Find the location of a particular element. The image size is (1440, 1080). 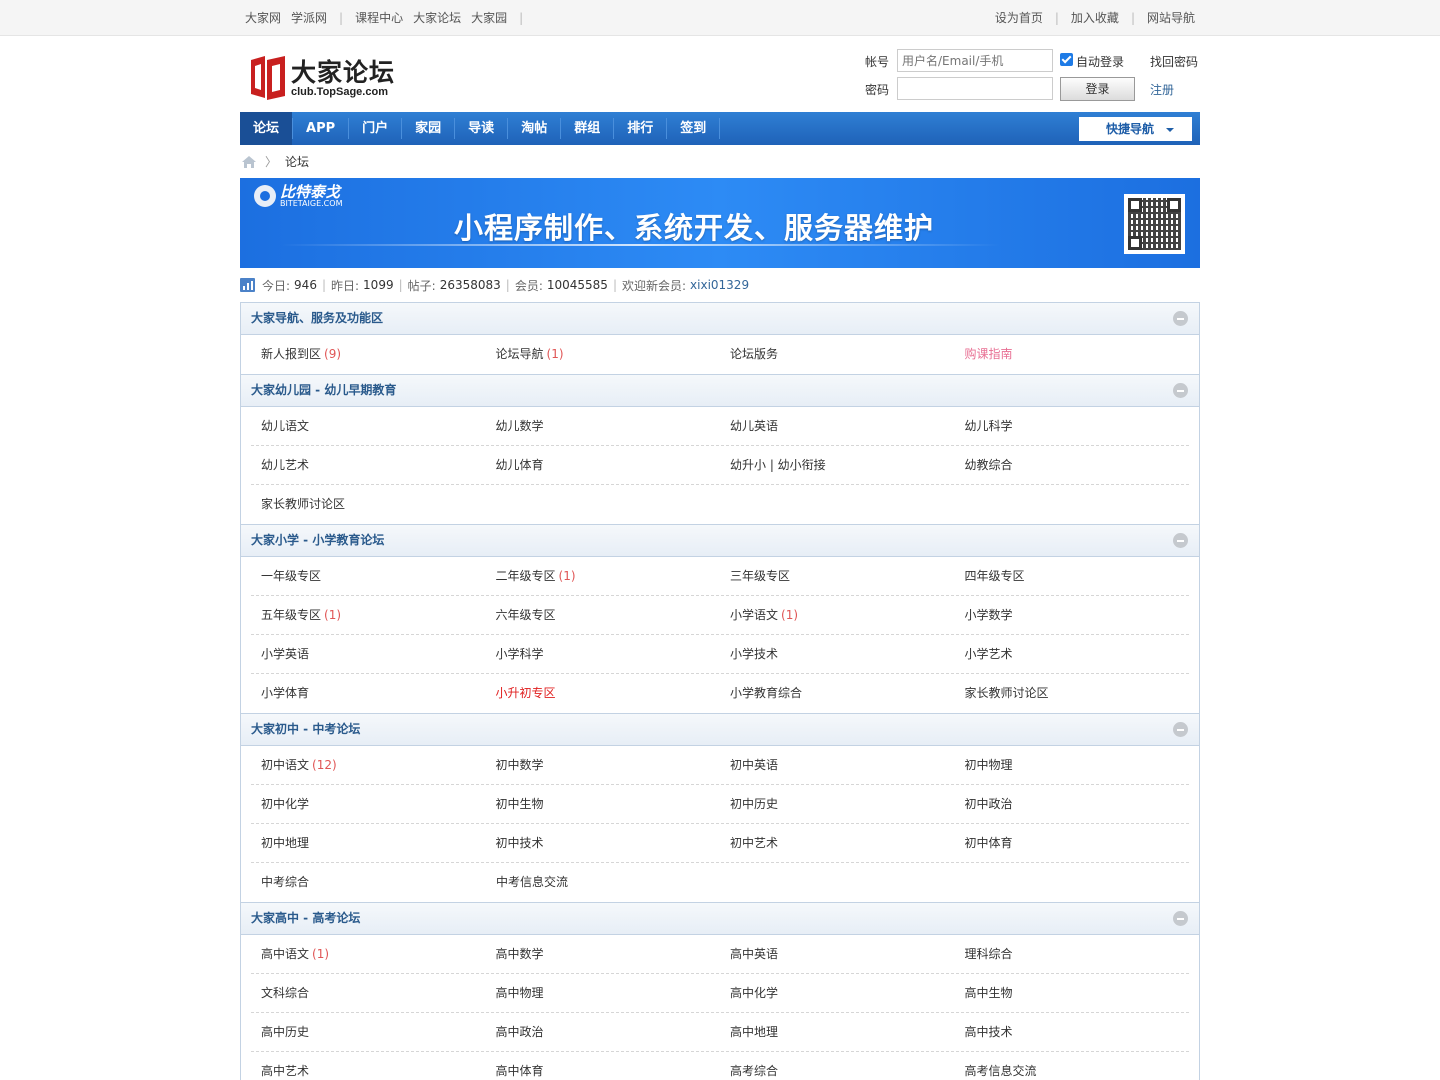

quick-nav-dropdown: 快捷导航 is located at coordinates (1135, 129).